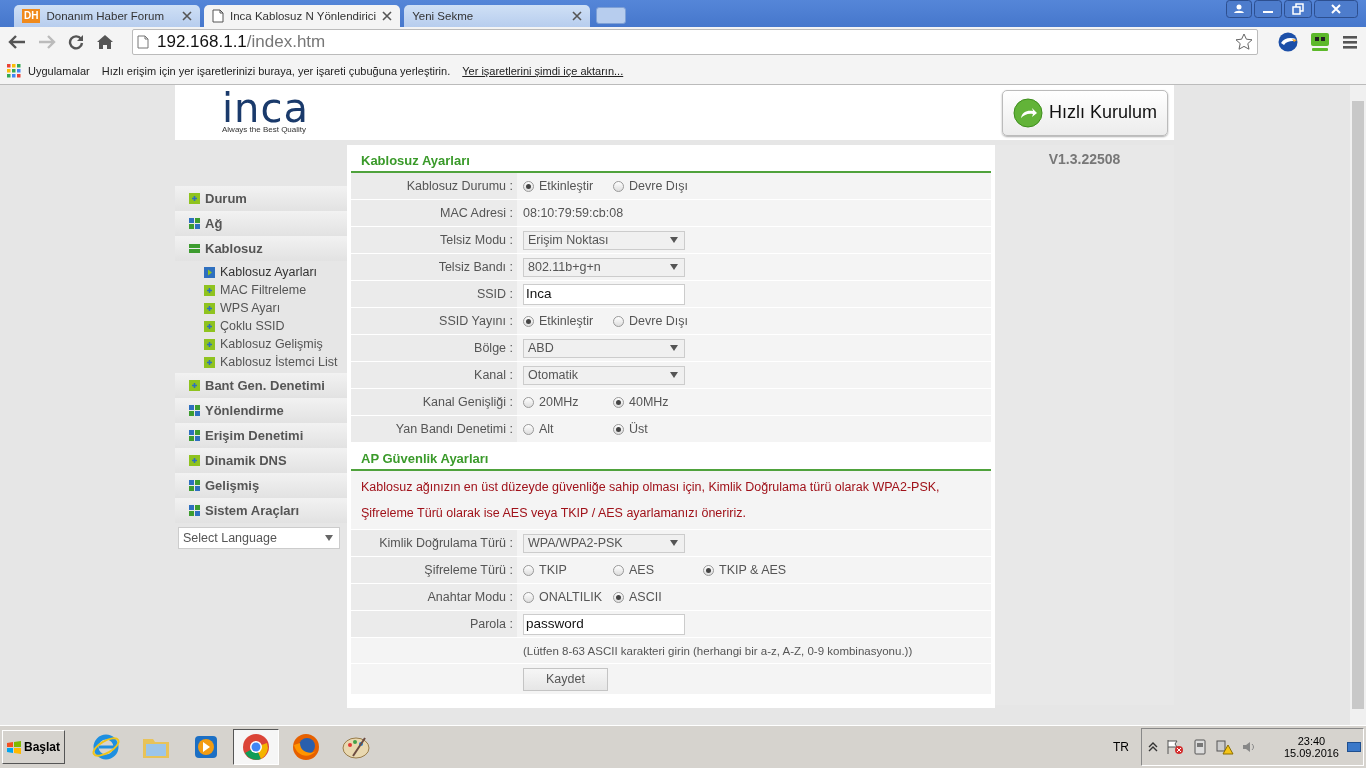  What do you see at coordinates (1120, 747) in the screenshot?
I see `input-language: TR` at bounding box center [1120, 747].